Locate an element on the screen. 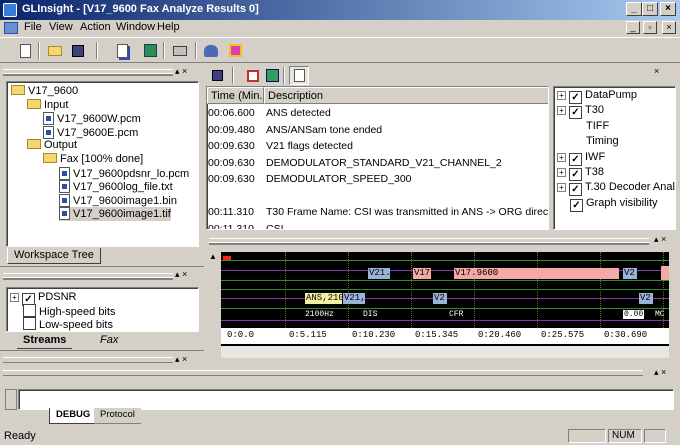 The width and height of the screenshot is (680, 445). tree-folder: Fax [100% done] is located at coordinates (93, 160).